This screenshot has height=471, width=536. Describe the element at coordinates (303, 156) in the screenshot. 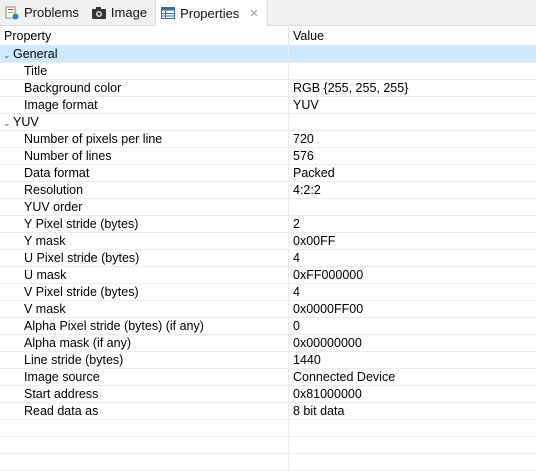

I see `property-value-cell: 576` at that location.